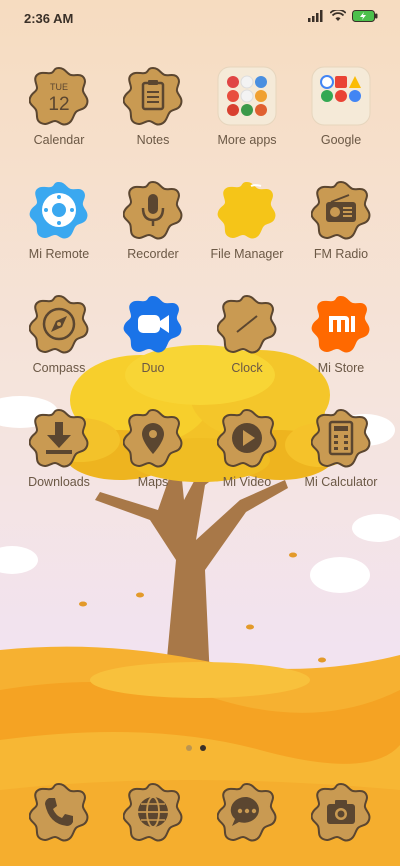 This screenshot has height=866, width=400. I want to click on app-mi-video: Mi Video, so click(247, 448).